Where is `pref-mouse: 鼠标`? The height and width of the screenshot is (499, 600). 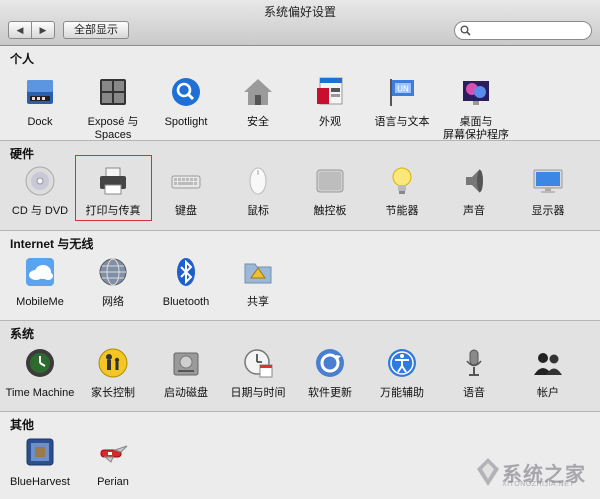 pref-mouse: 鼠标 is located at coordinates (258, 191).